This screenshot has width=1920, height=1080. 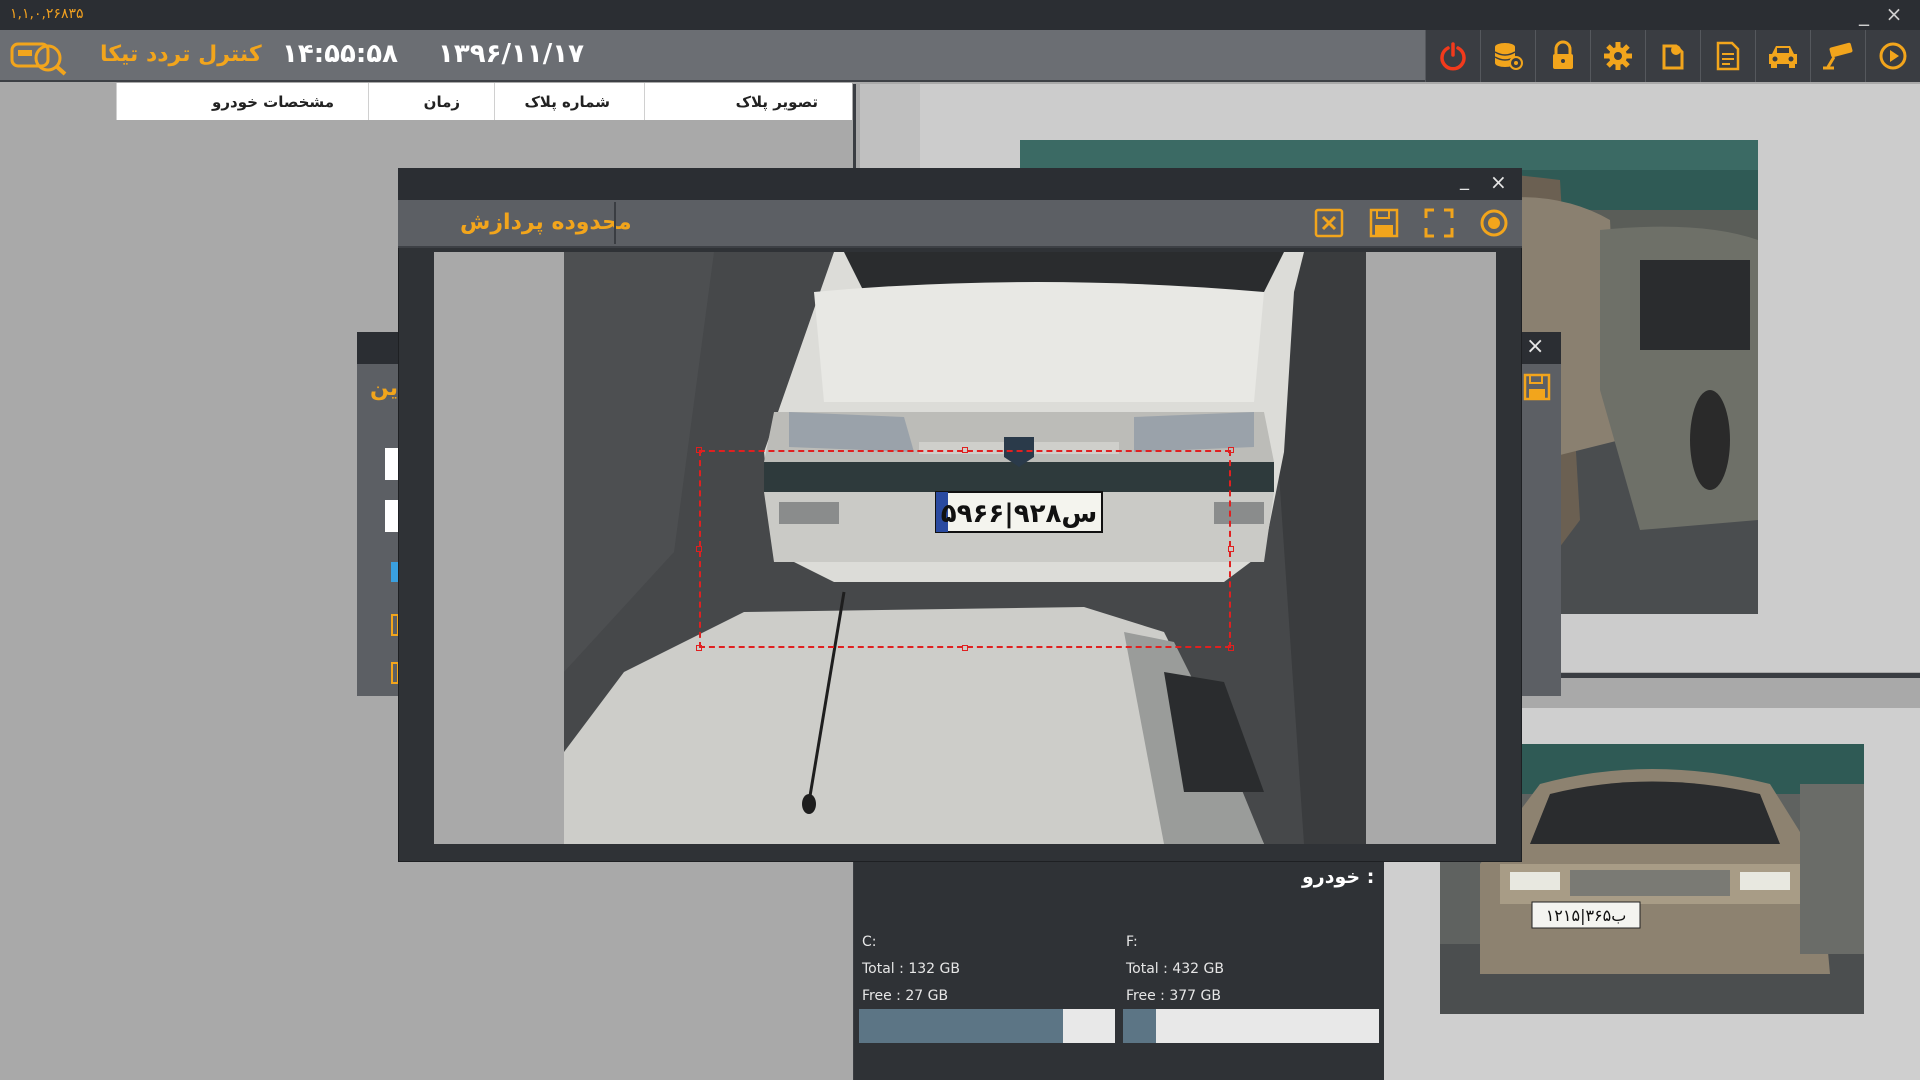 What do you see at coordinates (1338, 877) in the screenshot?
I see `vehicle-label: خودرو :` at bounding box center [1338, 877].